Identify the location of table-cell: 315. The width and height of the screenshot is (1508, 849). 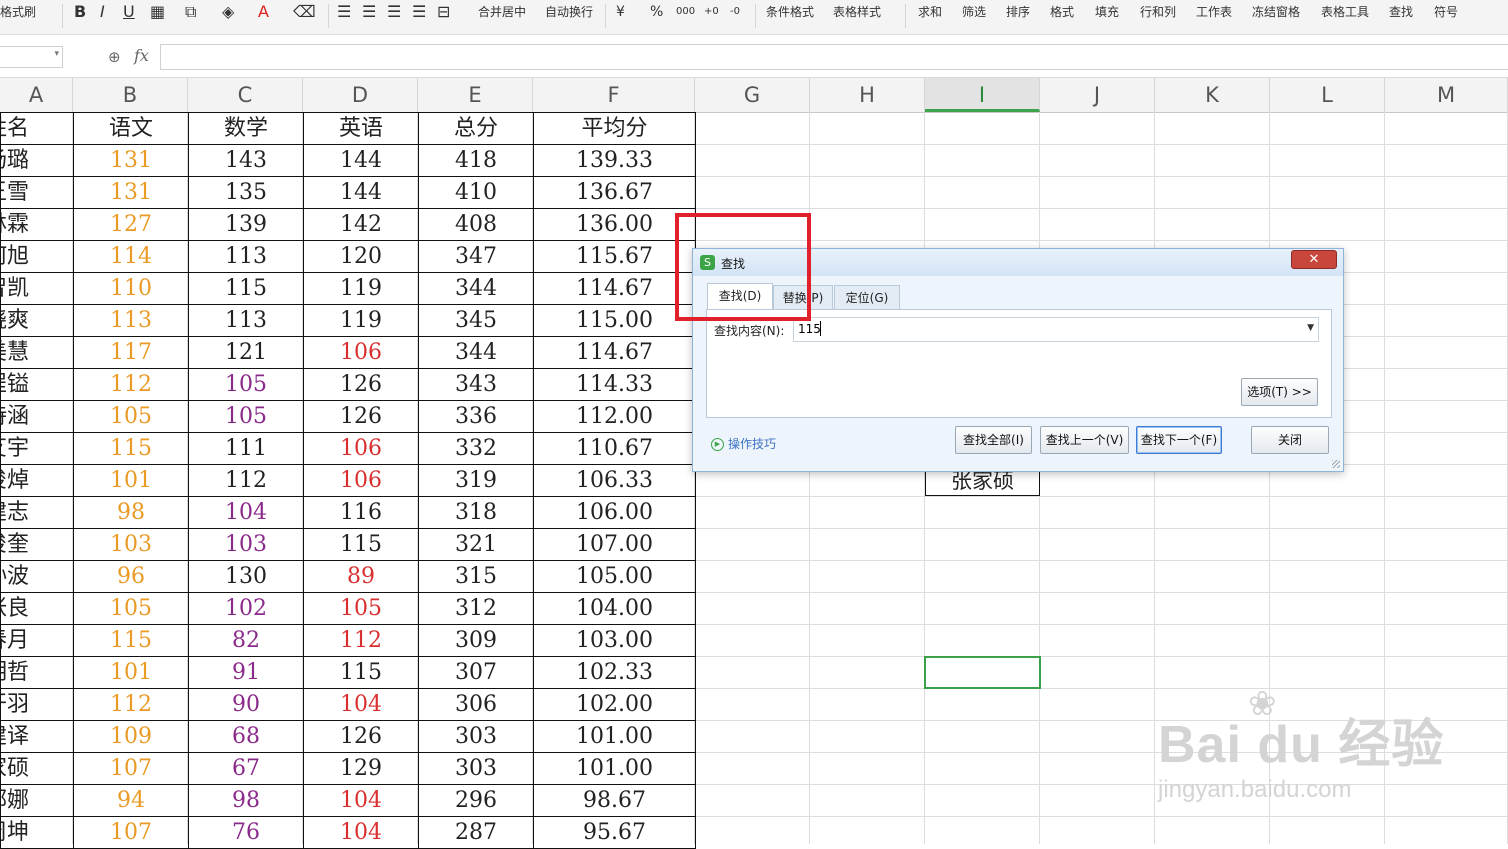
(476, 576).